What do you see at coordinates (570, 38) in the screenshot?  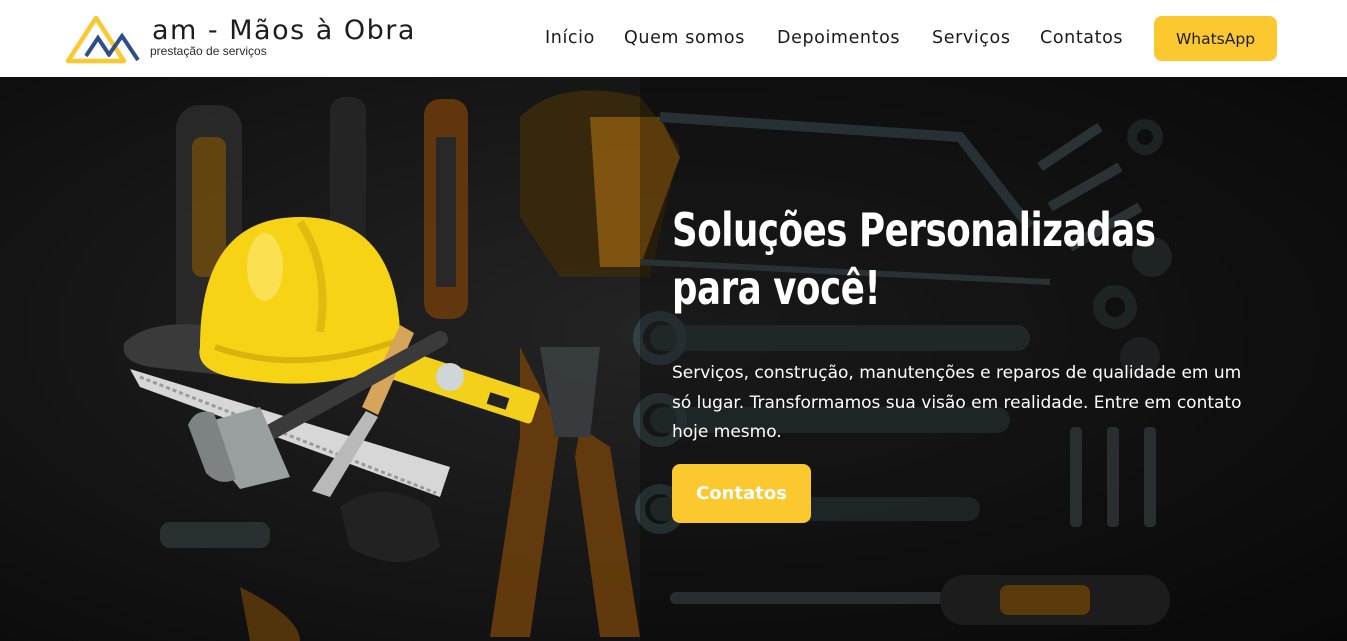 I see `nav-inicio: Início` at bounding box center [570, 38].